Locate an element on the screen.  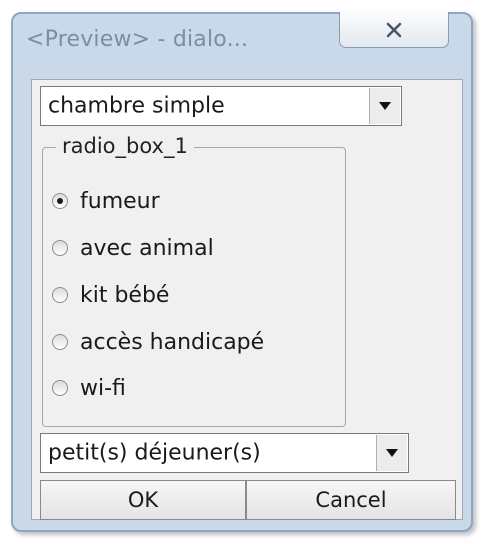
radio-option-avec-animal: avec animal is located at coordinates (133, 248).